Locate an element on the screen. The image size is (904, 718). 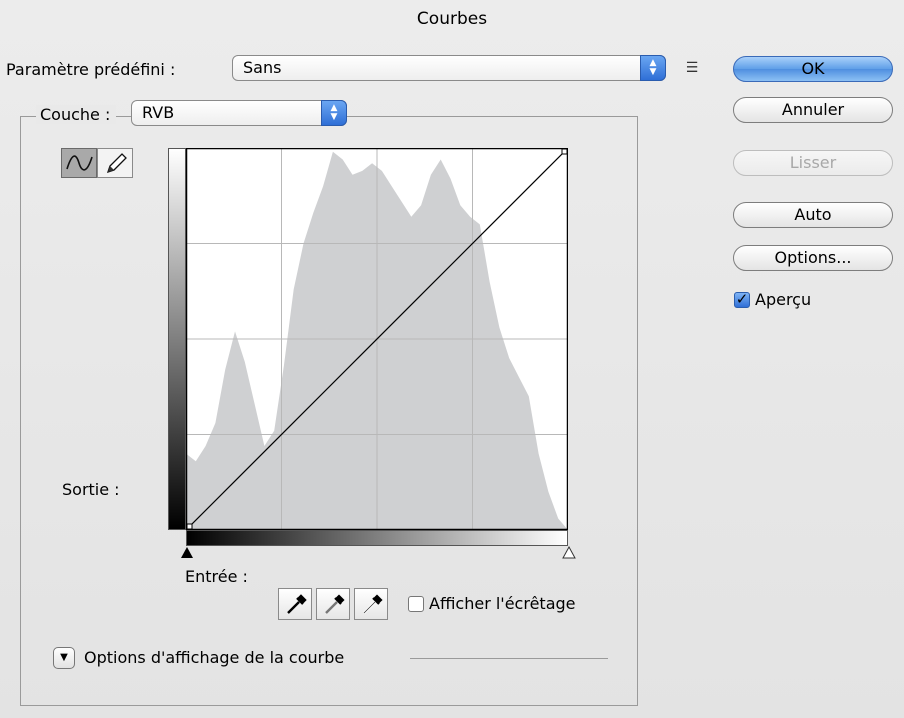
curve-options-disclosure-icon: ▼ is located at coordinates (64, 658).